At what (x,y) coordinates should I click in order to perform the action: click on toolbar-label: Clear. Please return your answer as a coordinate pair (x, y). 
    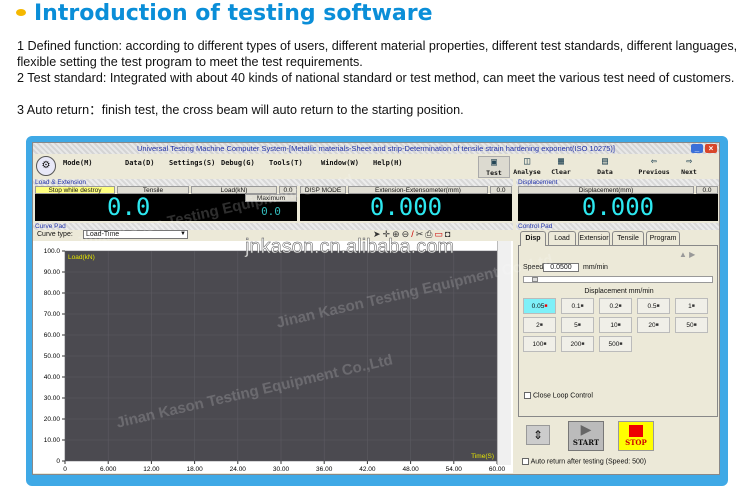
    Looking at the image, I should click on (561, 172).